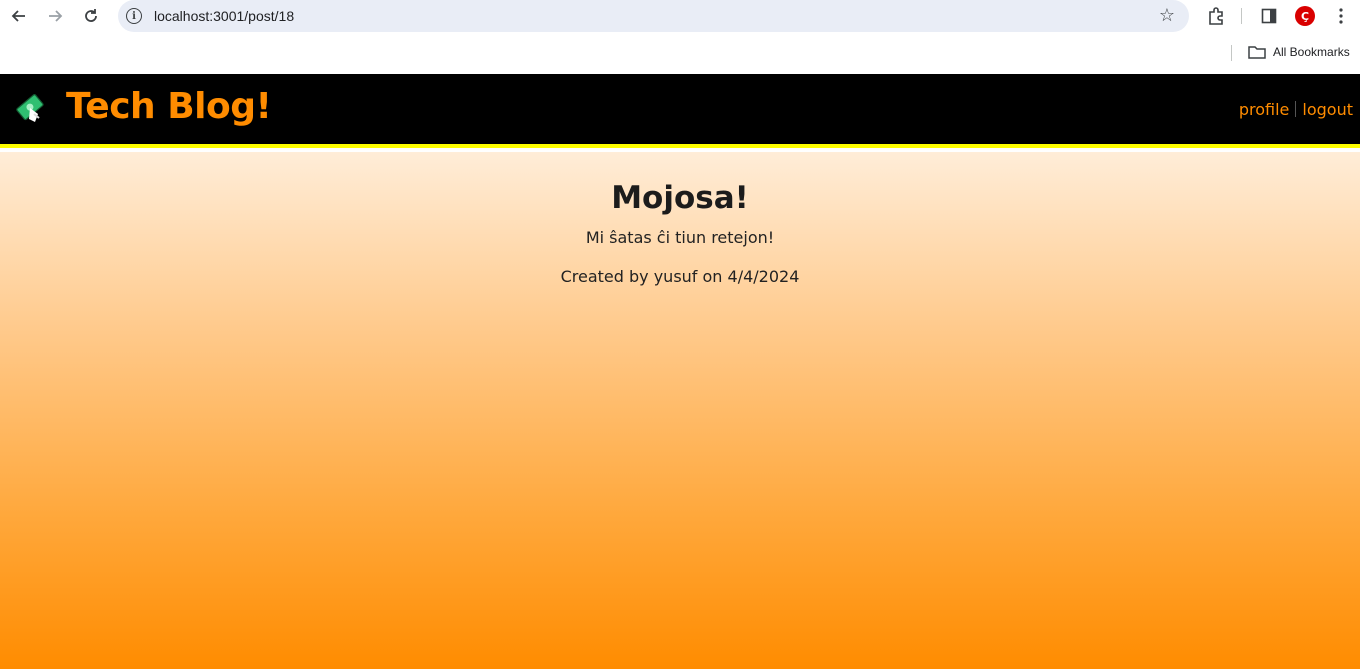 Image resolution: width=1360 pixels, height=669 pixels. Describe the element at coordinates (169, 106) in the screenshot. I see `site-title: Tech Blog!` at that location.